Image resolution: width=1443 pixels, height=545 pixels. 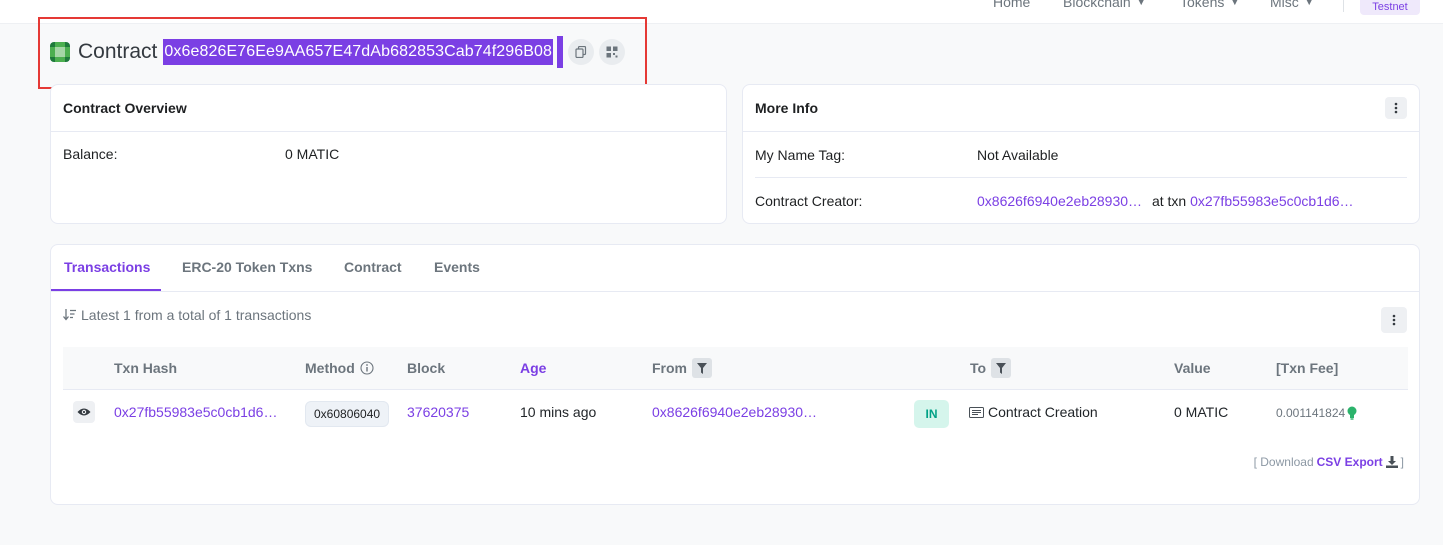 I want to click on copy-icon, so click(x=581, y=52).